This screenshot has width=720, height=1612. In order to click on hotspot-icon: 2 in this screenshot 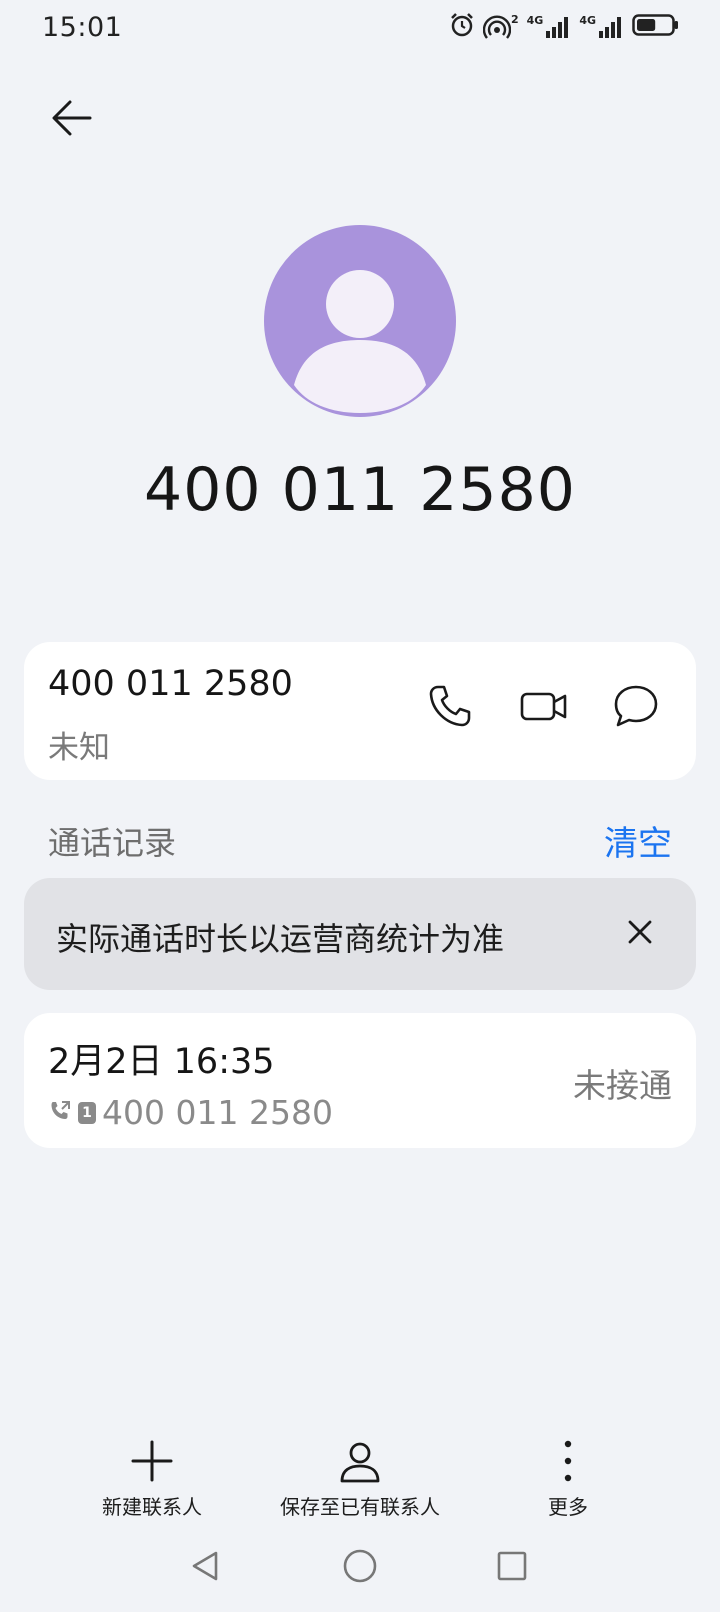, I will do `click(500, 26)`.